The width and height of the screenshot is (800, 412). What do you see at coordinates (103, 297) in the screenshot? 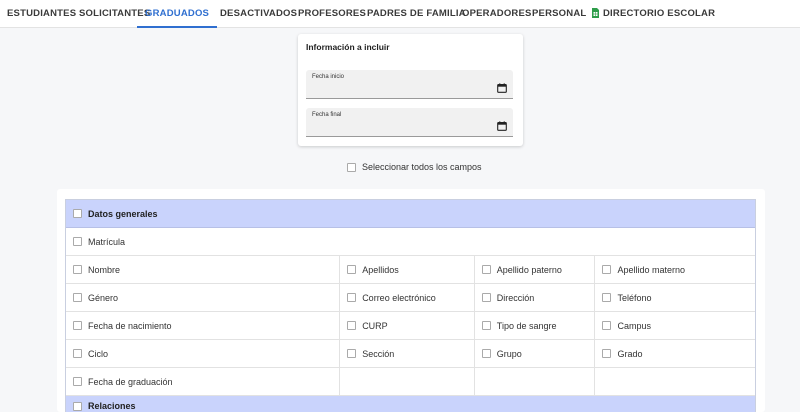
I see `field-label: Género` at bounding box center [103, 297].